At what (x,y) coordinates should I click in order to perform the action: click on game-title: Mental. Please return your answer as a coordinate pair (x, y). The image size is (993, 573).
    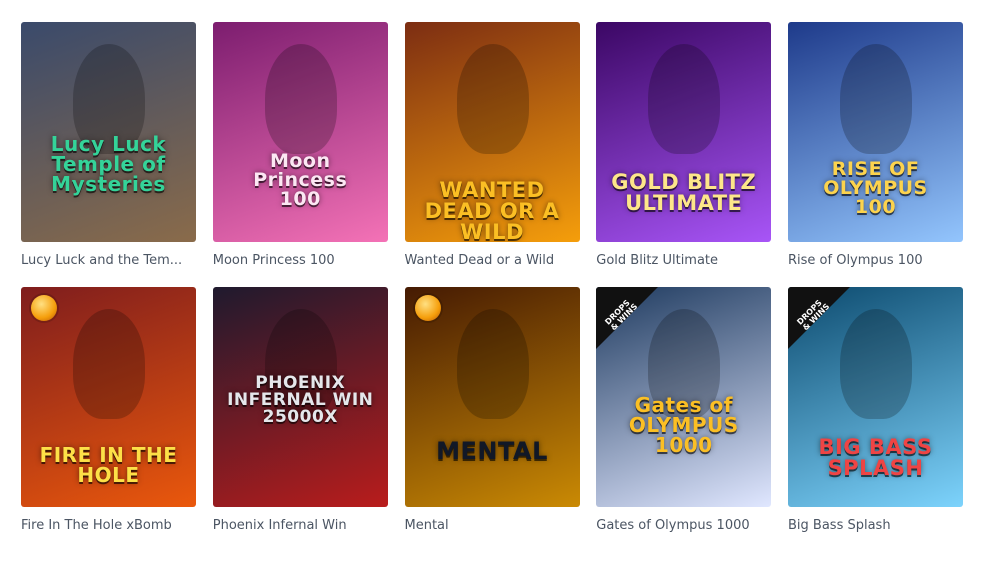
    Looking at the image, I should click on (492, 525).